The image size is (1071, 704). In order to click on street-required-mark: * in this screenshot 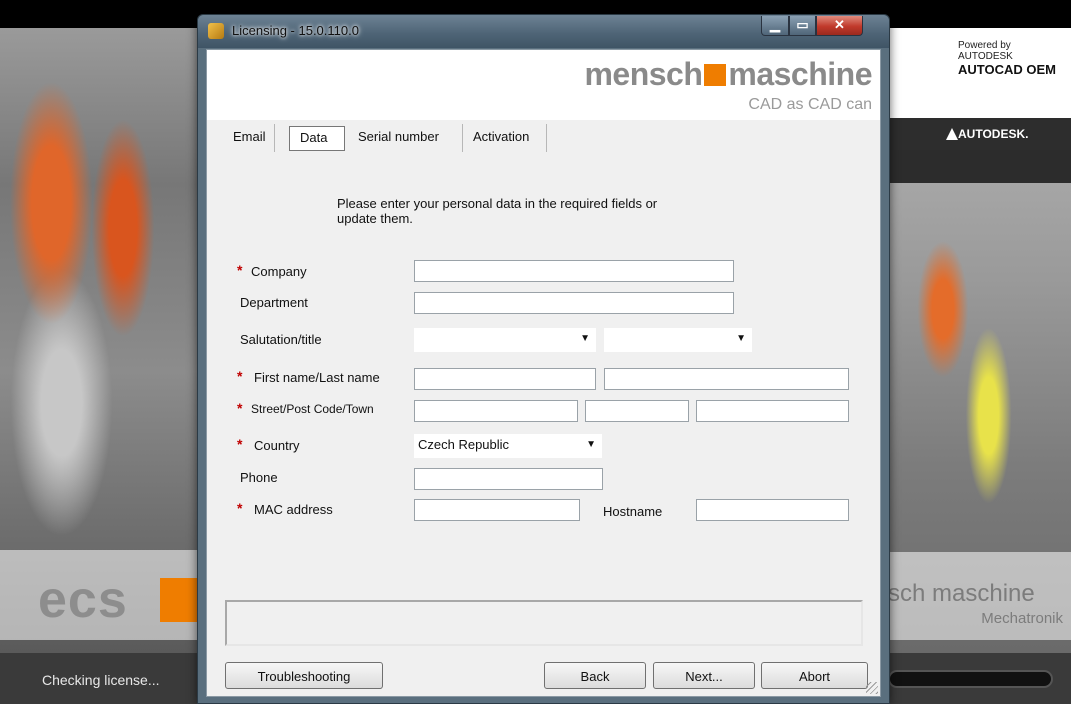, I will do `click(240, 408)`.